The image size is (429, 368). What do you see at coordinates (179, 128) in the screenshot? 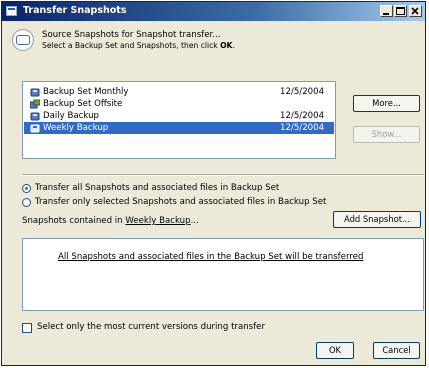
I see `list-item-selected: Weekly Backup 12/5/2004` at bounding box center [179, 128].